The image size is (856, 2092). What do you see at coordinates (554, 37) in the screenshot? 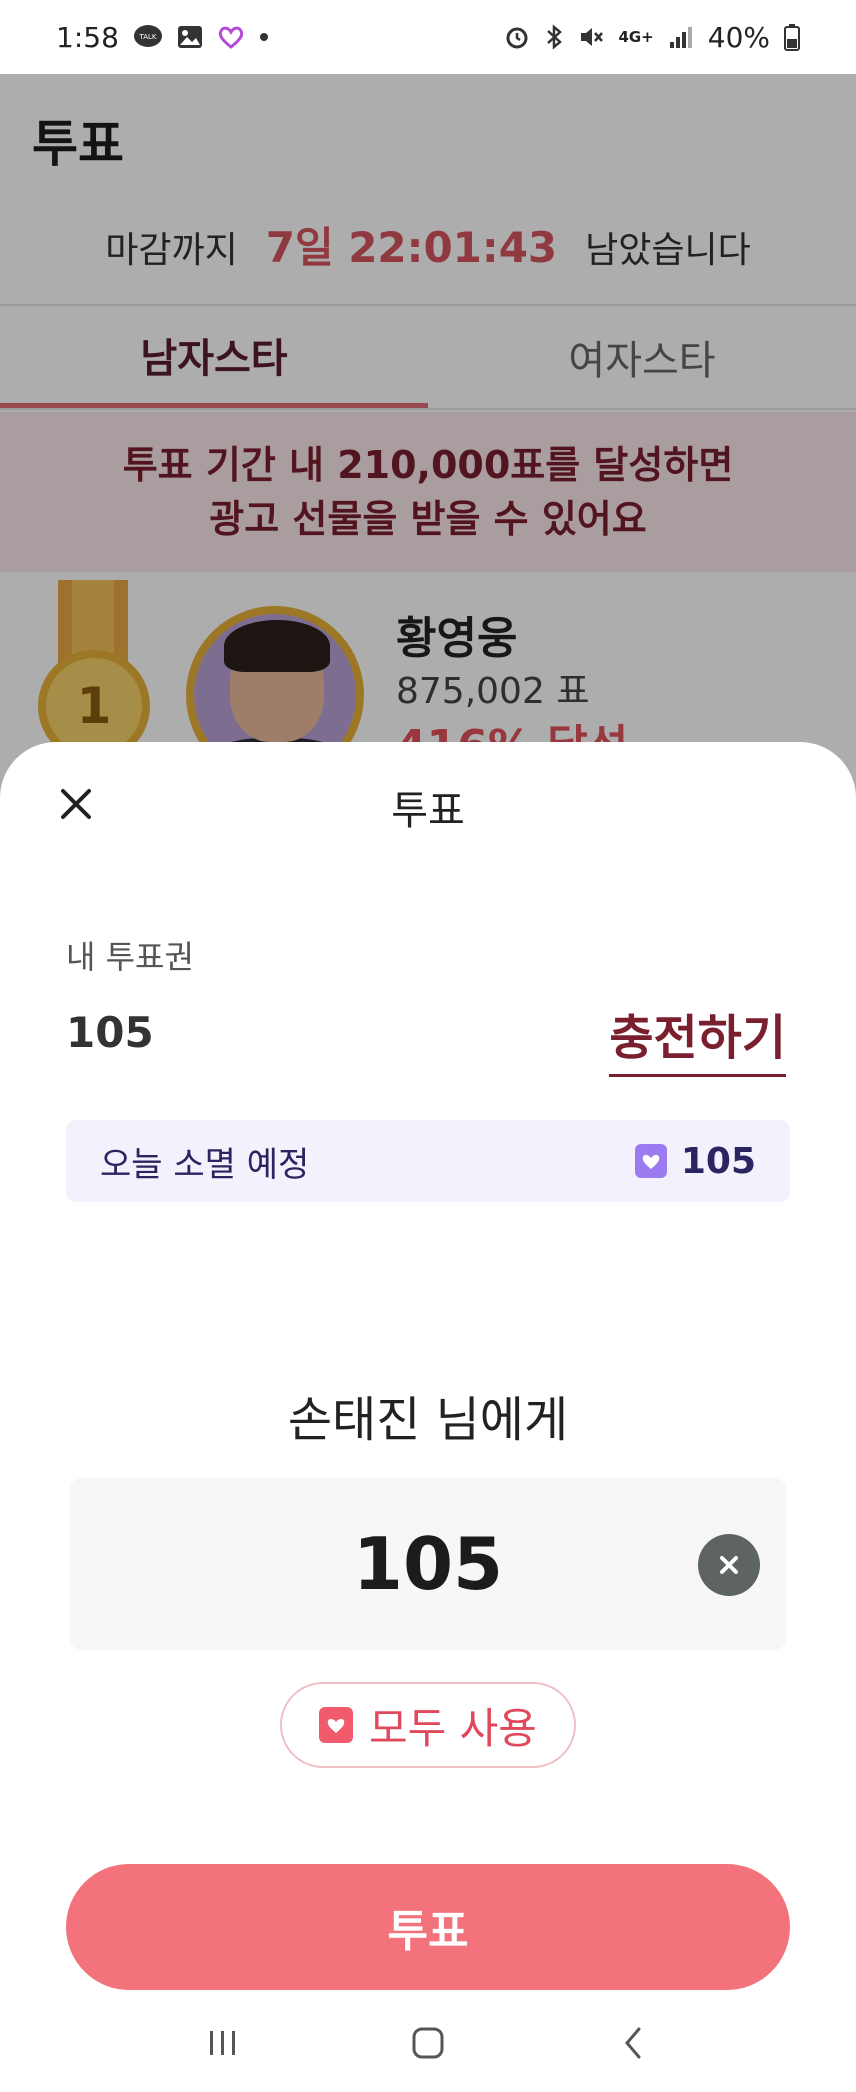
I see `bluetooth-icon` at bounding box center [554, 37].